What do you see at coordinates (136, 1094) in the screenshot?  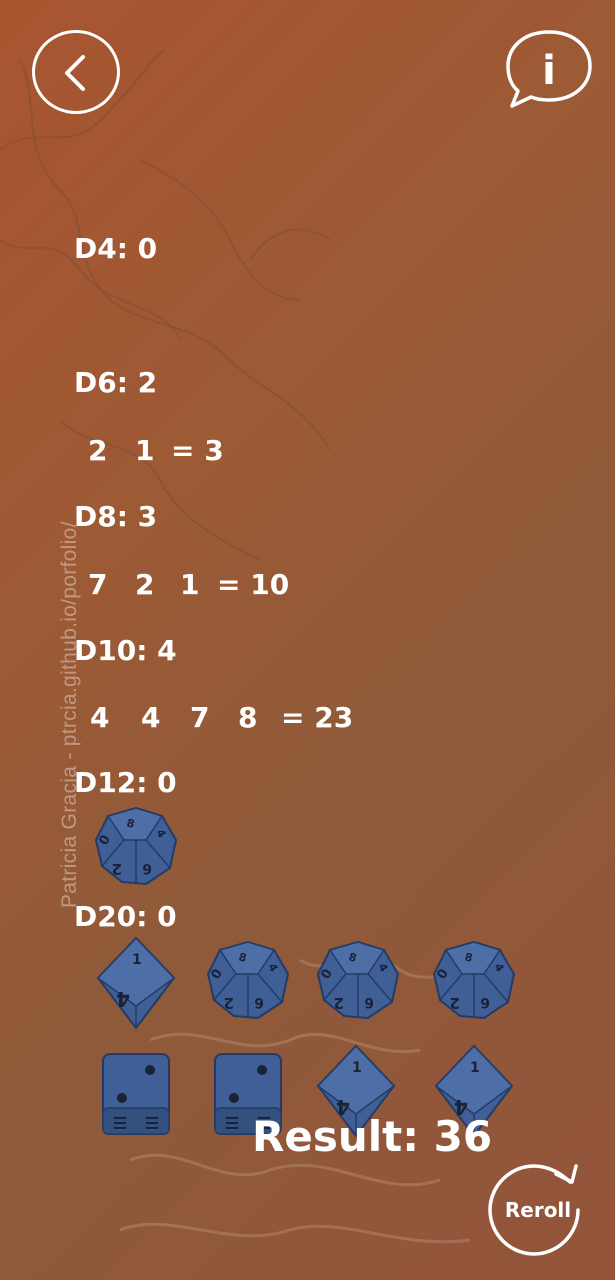 I see `d6-die` at bounding box center [136, 1094].